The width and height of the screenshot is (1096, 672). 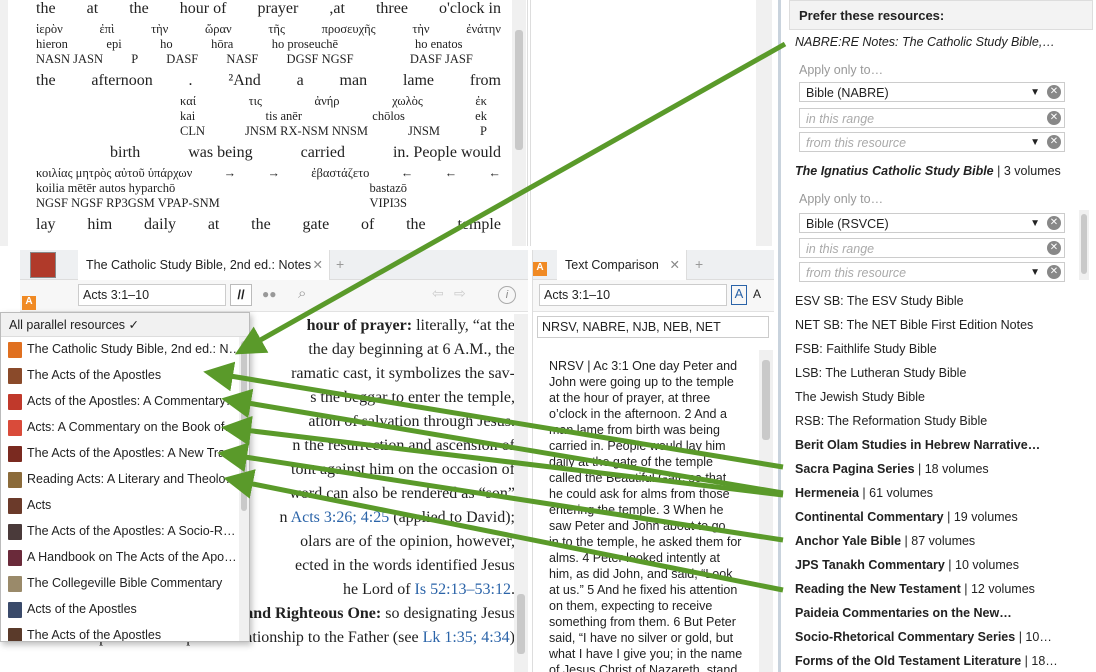 I want to click on preferred-resource: Reading the New Testament | 12 volumes, so click(x=915, y=589).